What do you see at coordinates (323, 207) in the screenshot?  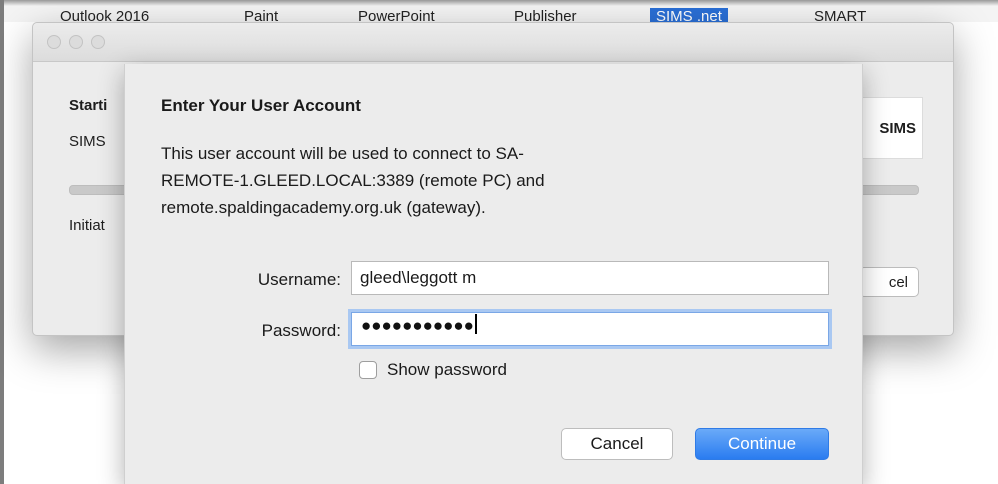 I see `description-line: remote.spaldingacademy.org.uk (gateway).` at bounding box center [323, 207].